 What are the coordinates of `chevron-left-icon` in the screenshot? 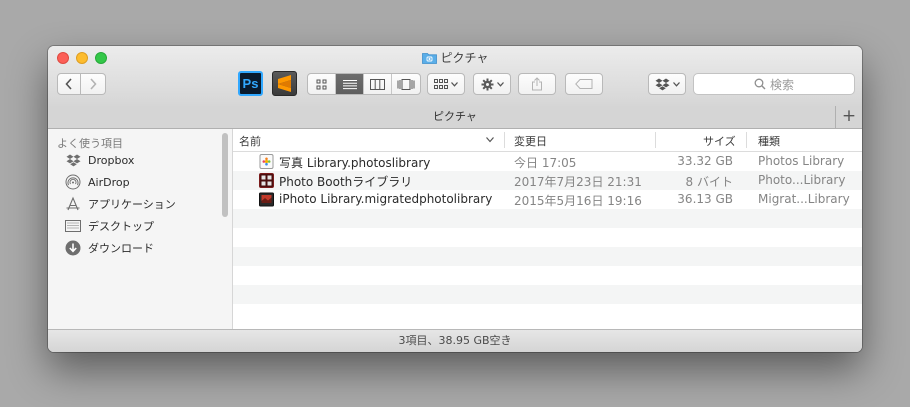 It's located at (68, 84).